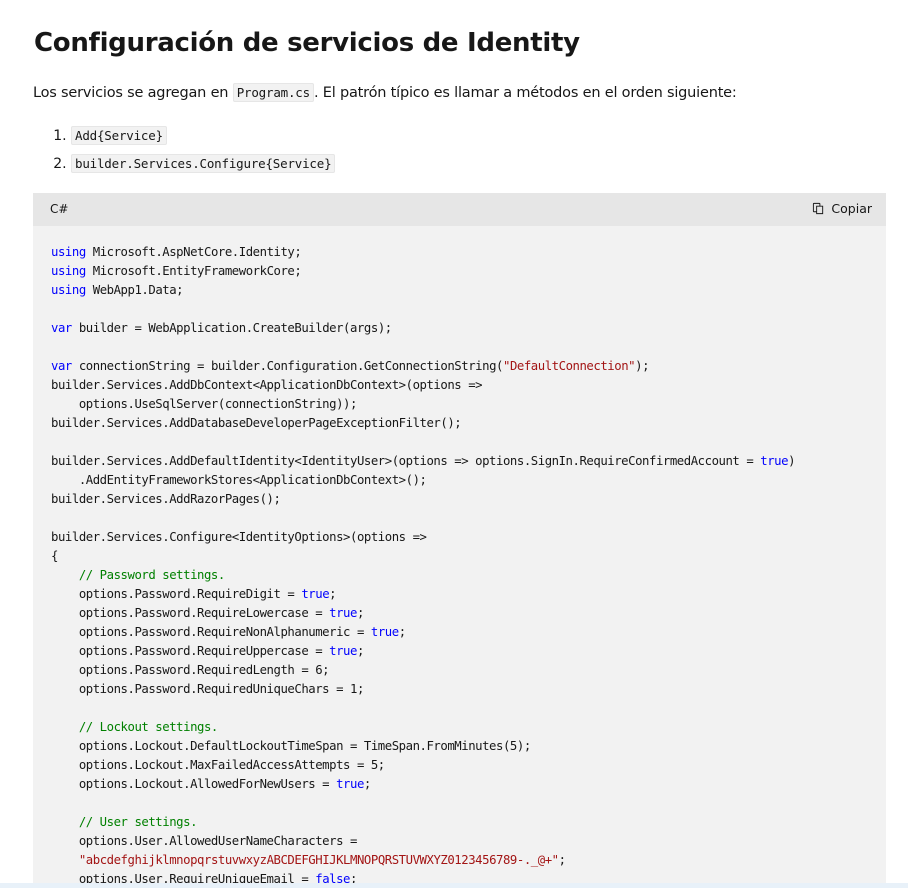  What do you see at coordinates (190, 651) in the screenshot?
I see `code-text: options.Password.RequireUppercase =` at bounding box center [190, 651].